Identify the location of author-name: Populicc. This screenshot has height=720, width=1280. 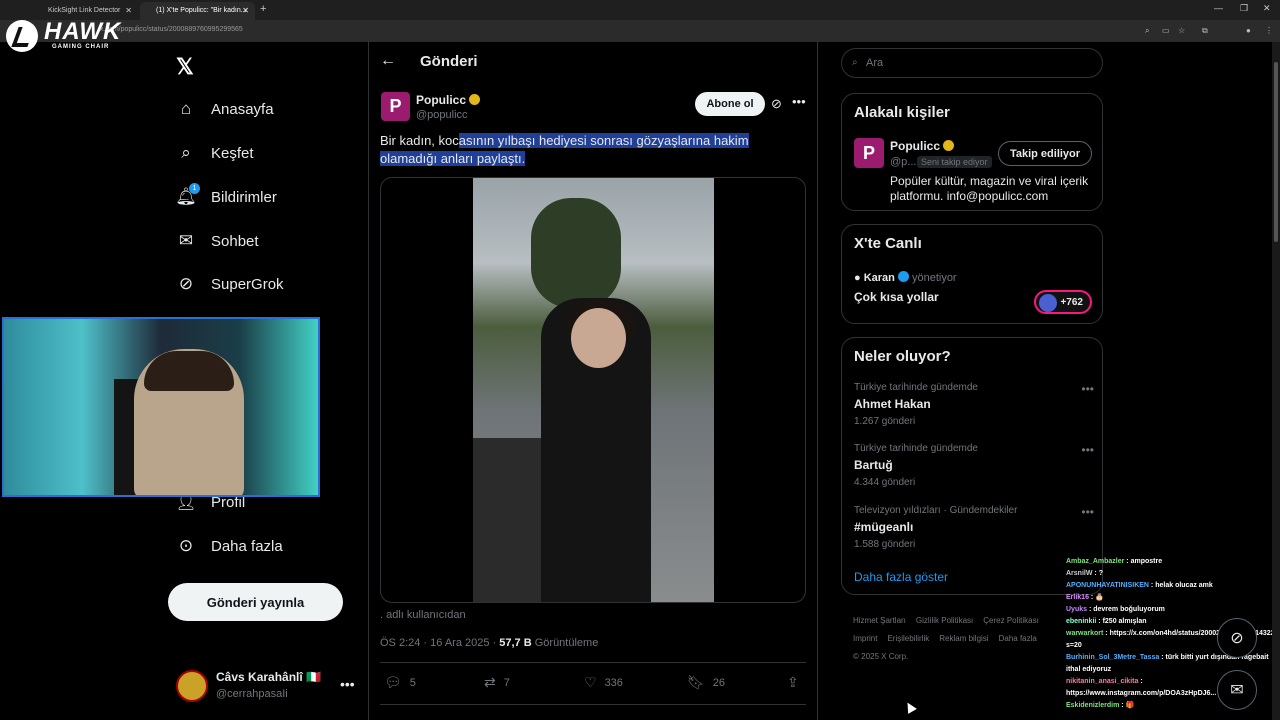
(448, 100).